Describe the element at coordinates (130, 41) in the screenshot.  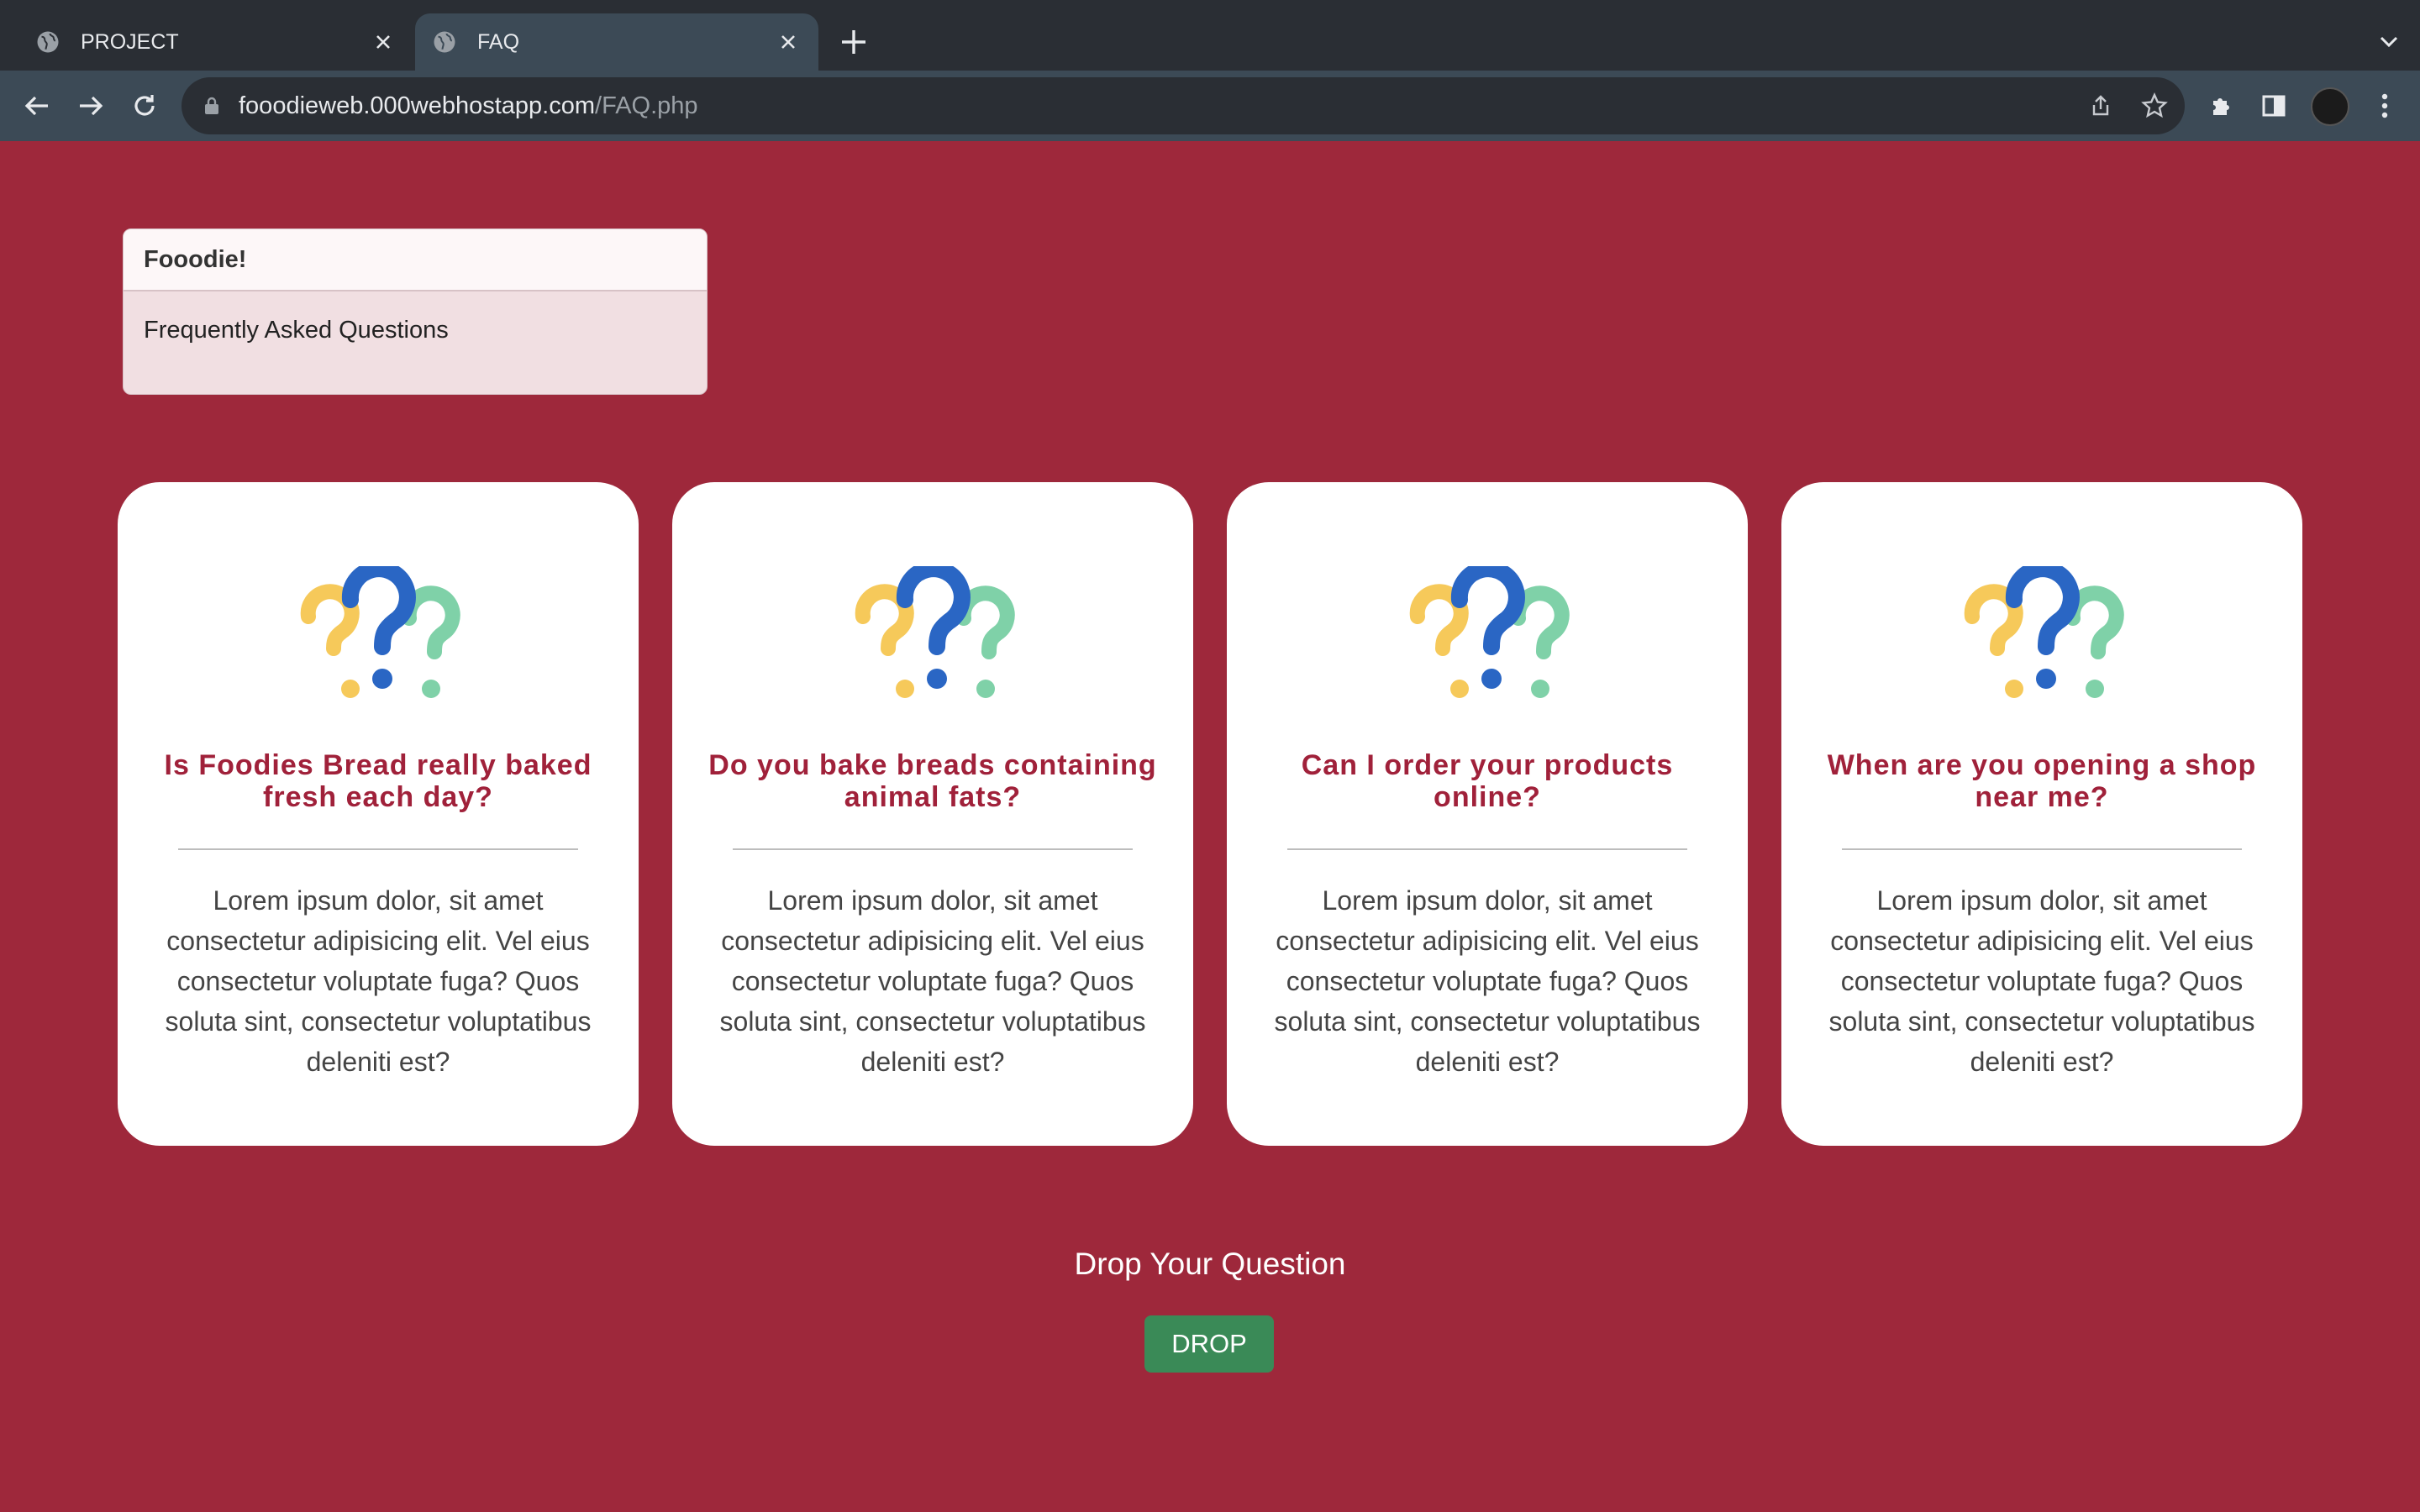
I see `tab-label: PROJECT` at that location.